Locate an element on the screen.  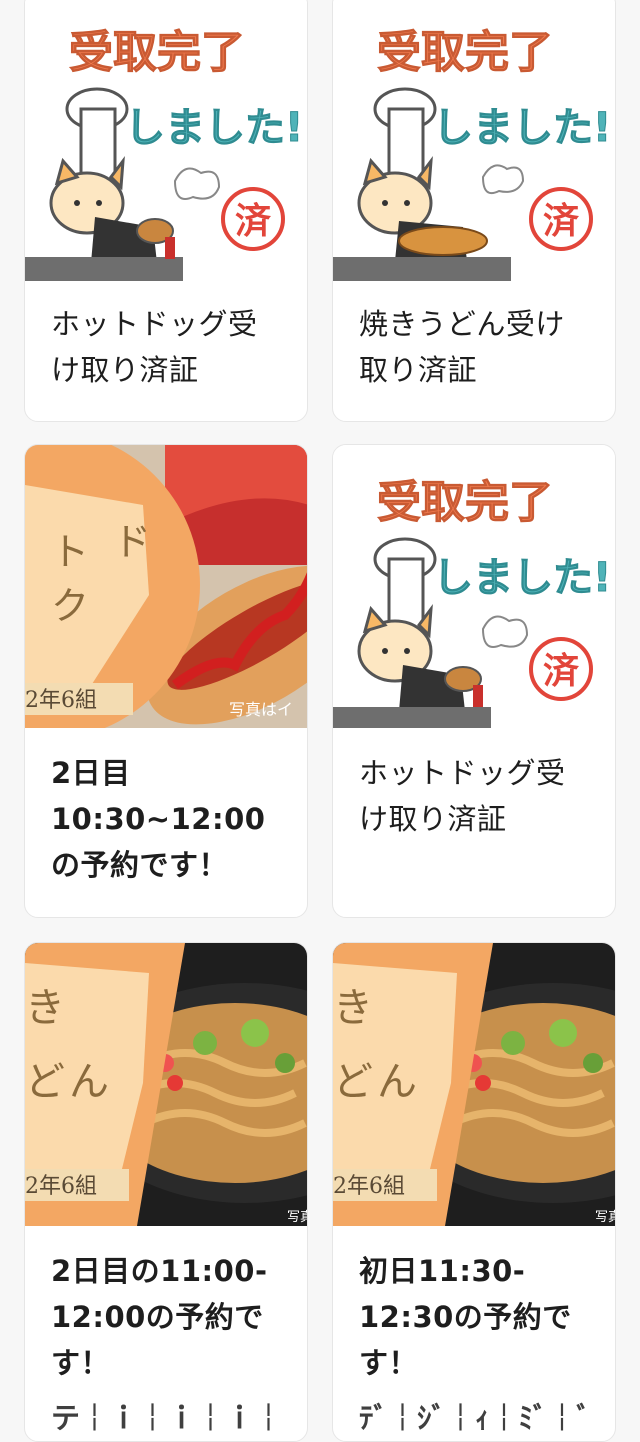
card-hotdog-receipt: 受取完了 しました! 済 ホットドッグ受け取り済証 is located at coordinates (166, 211).